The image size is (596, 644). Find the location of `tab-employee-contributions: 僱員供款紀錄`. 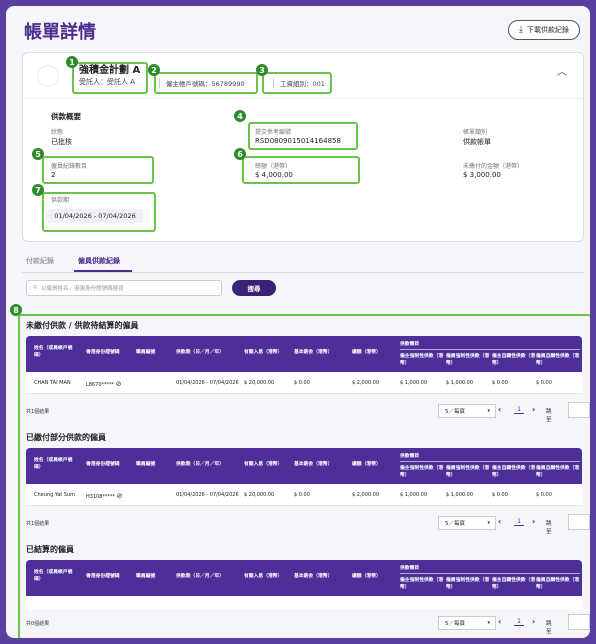

tab-employee-contributions: 僱員供款紀錄 is located at coordinates (99, 261).